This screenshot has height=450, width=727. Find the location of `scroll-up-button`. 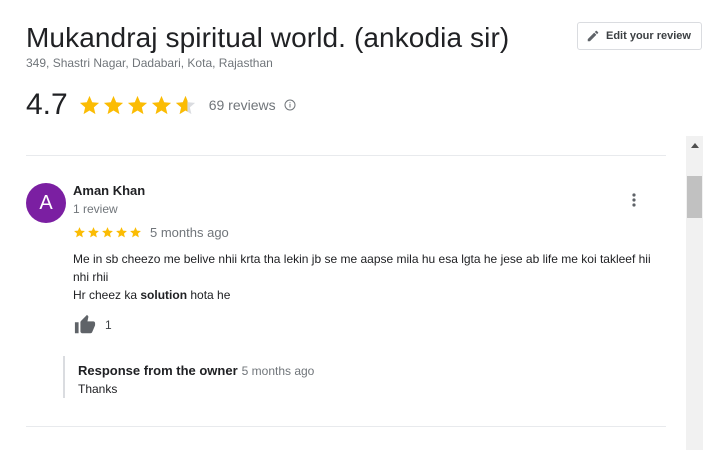

scroll-up-button is located at coordinates (694, 144).